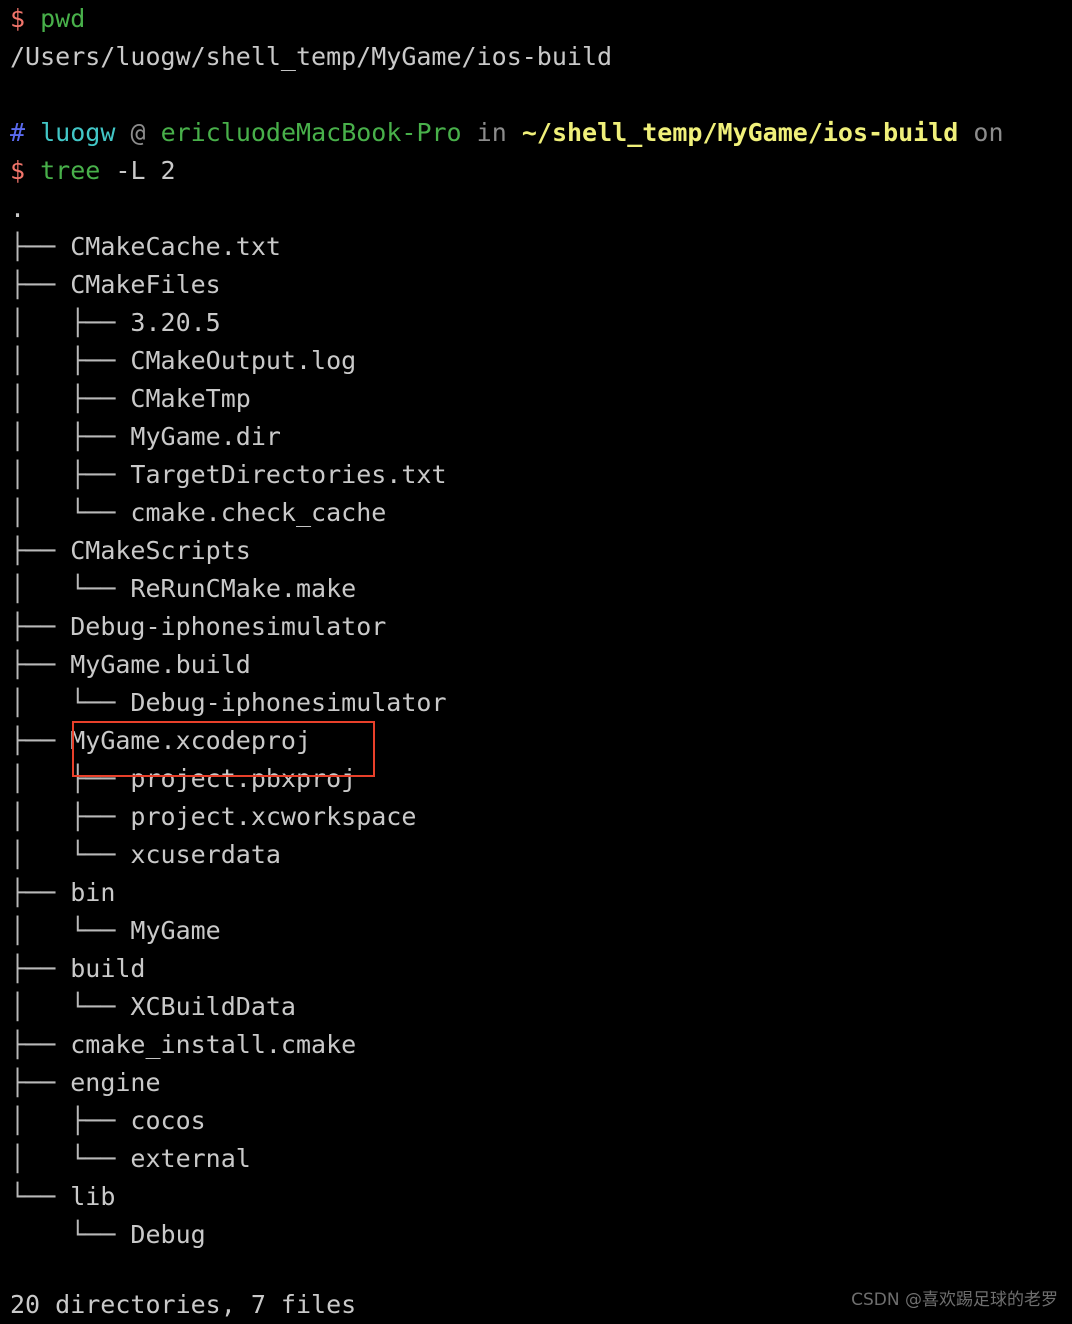  What do you see at coordinates (536, 361) in the screenshot?
I see `tree-row: │ ├── CMakeOutput.log` at bounding box center [536, 361].